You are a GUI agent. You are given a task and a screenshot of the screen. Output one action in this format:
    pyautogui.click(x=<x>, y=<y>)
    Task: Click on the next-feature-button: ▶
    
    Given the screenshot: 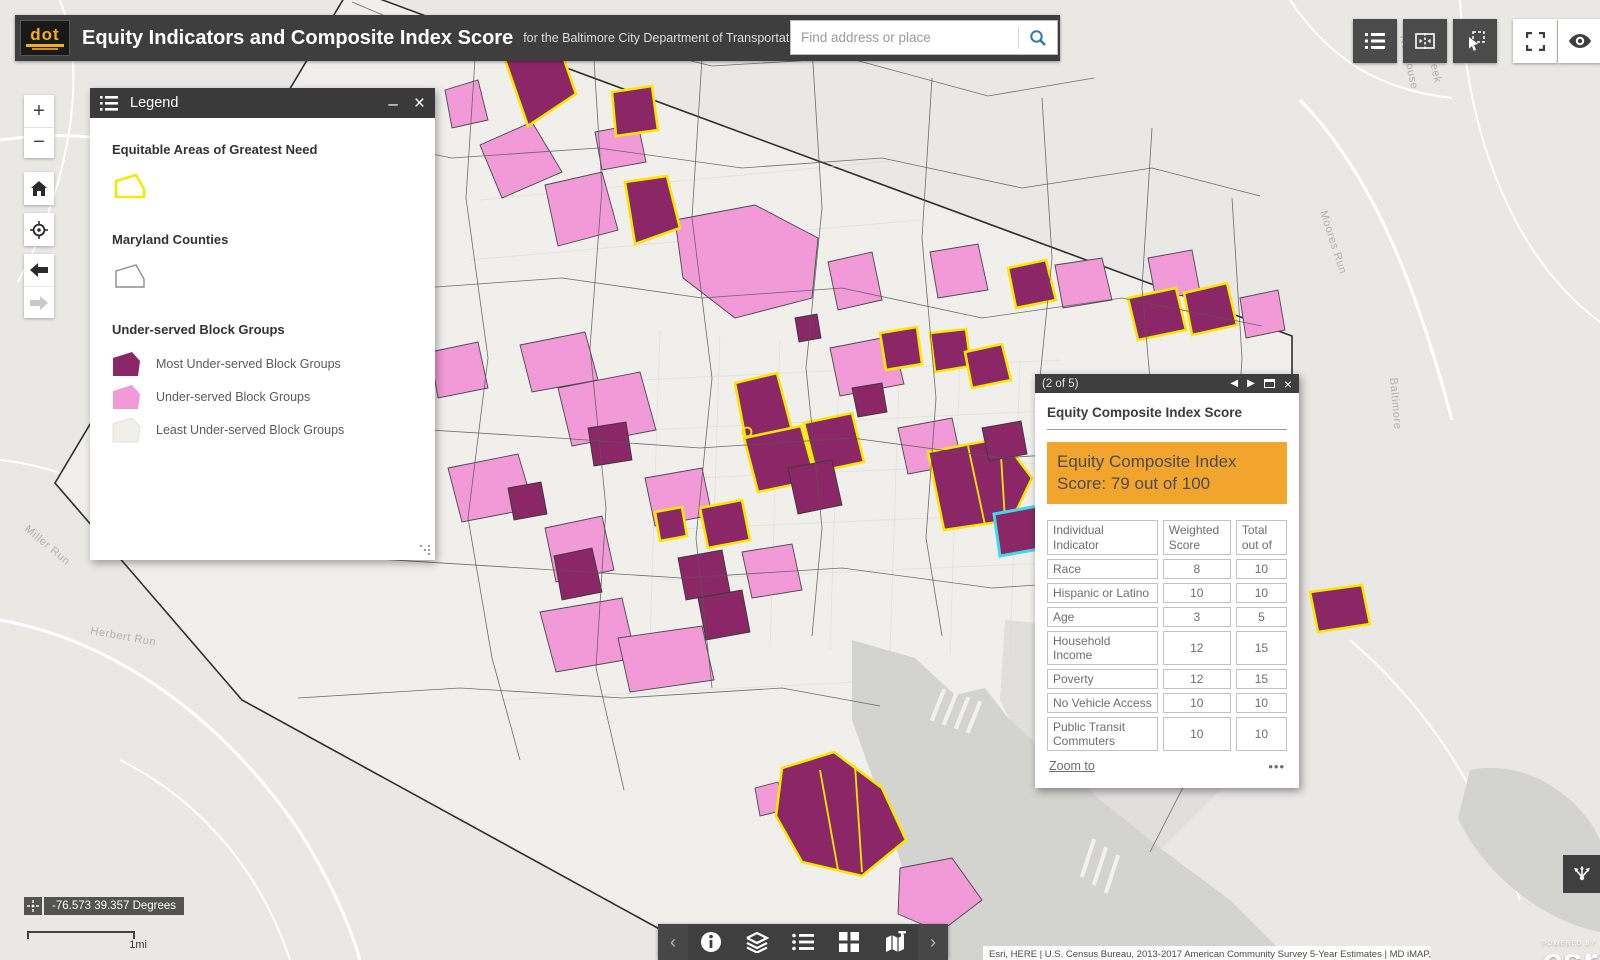 What is the action you would take?
    pyautogui.click(x=1251, y=383)
    